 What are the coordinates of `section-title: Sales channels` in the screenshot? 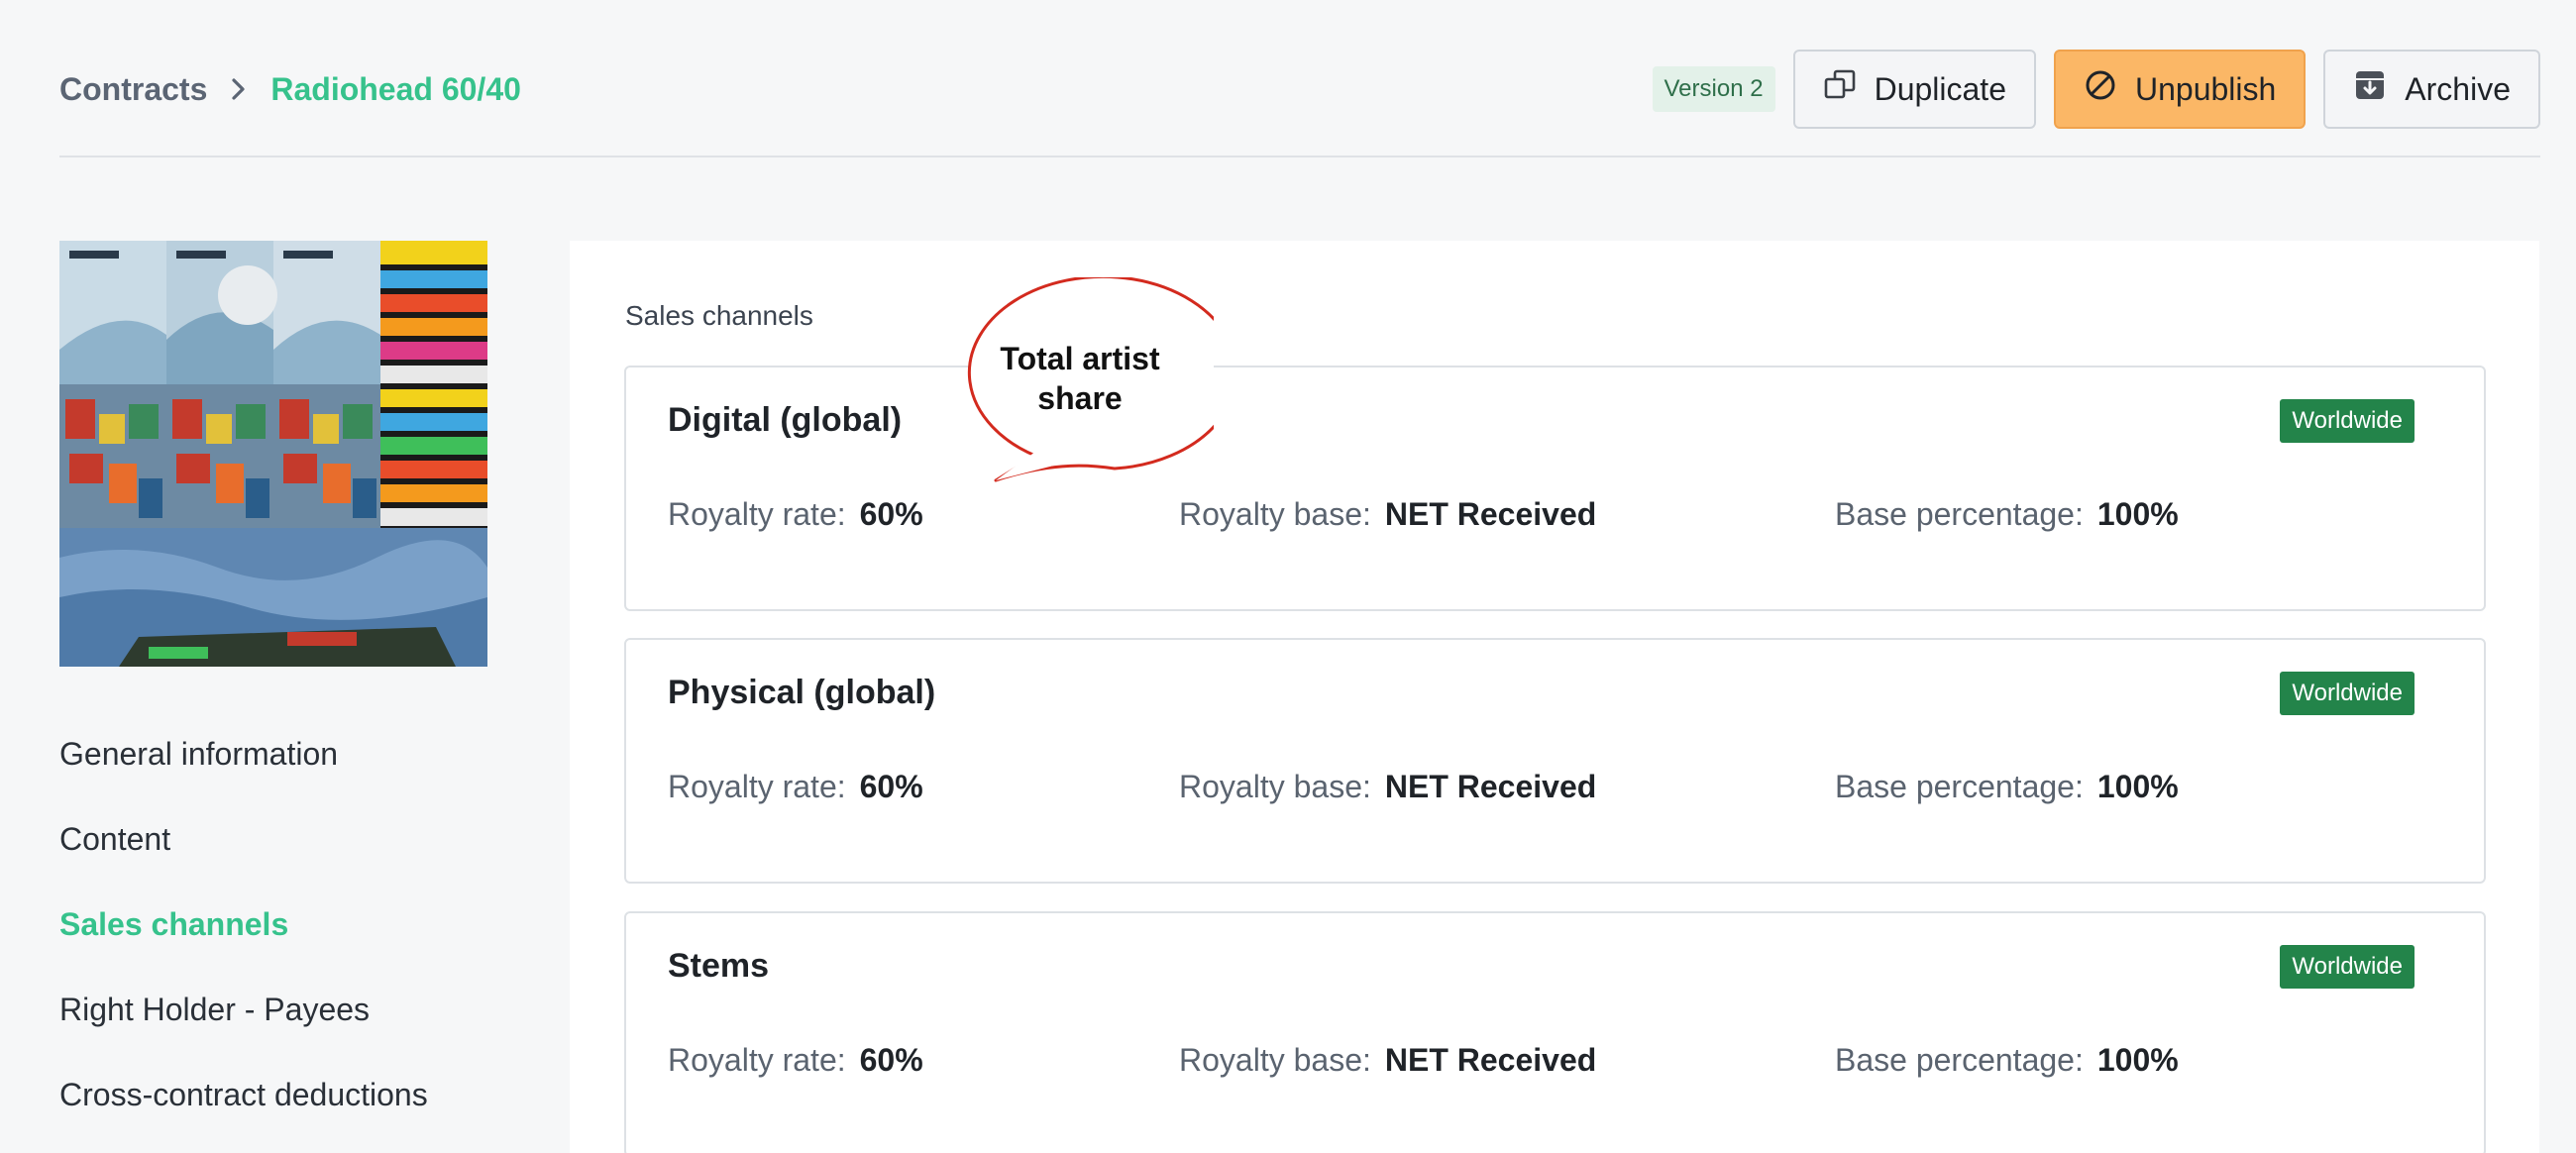 It's located at (719, 315).